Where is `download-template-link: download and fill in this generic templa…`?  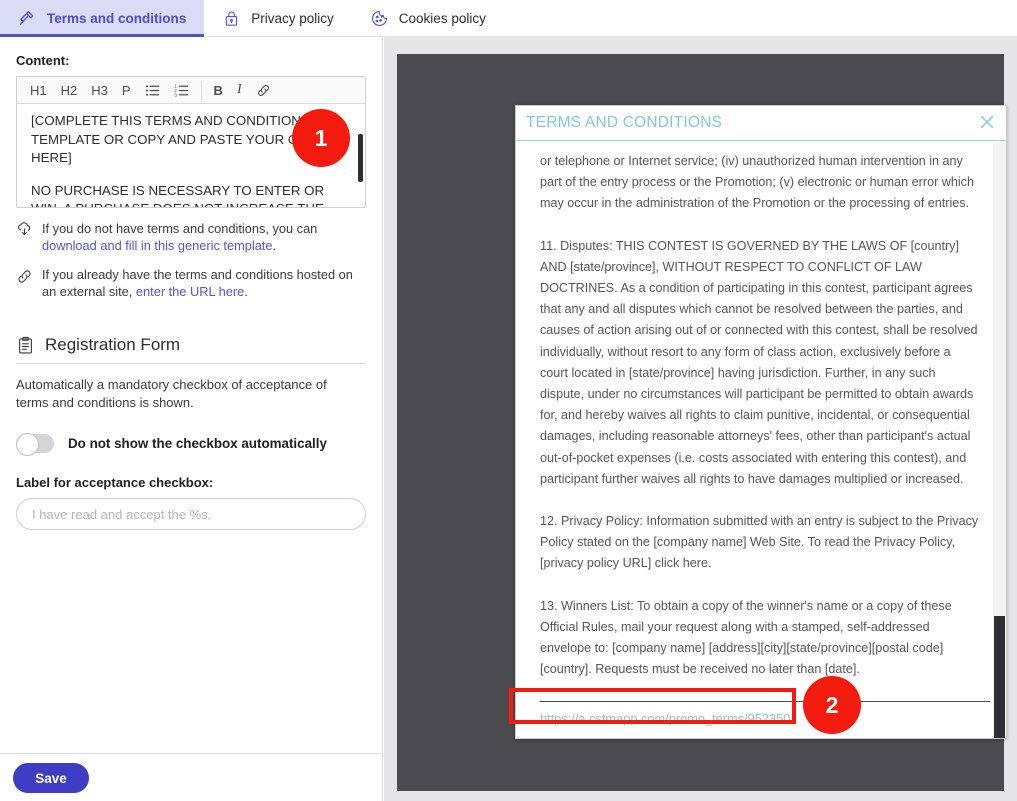
download-template-link: download and fill in this generic templa… is located at coordinates (157, 245).